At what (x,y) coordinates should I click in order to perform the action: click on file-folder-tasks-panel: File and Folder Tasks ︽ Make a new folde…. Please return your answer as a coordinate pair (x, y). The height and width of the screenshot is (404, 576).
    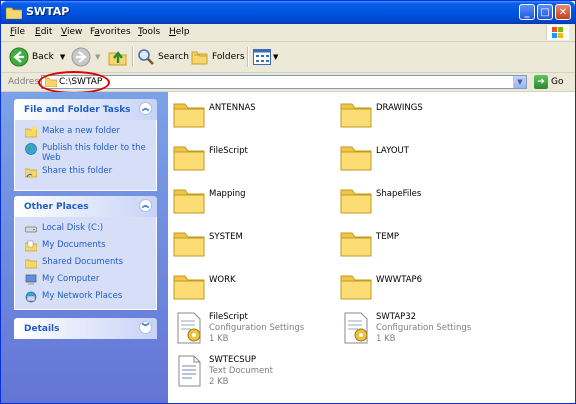
    Looking at the image, I should click on (85, 145).